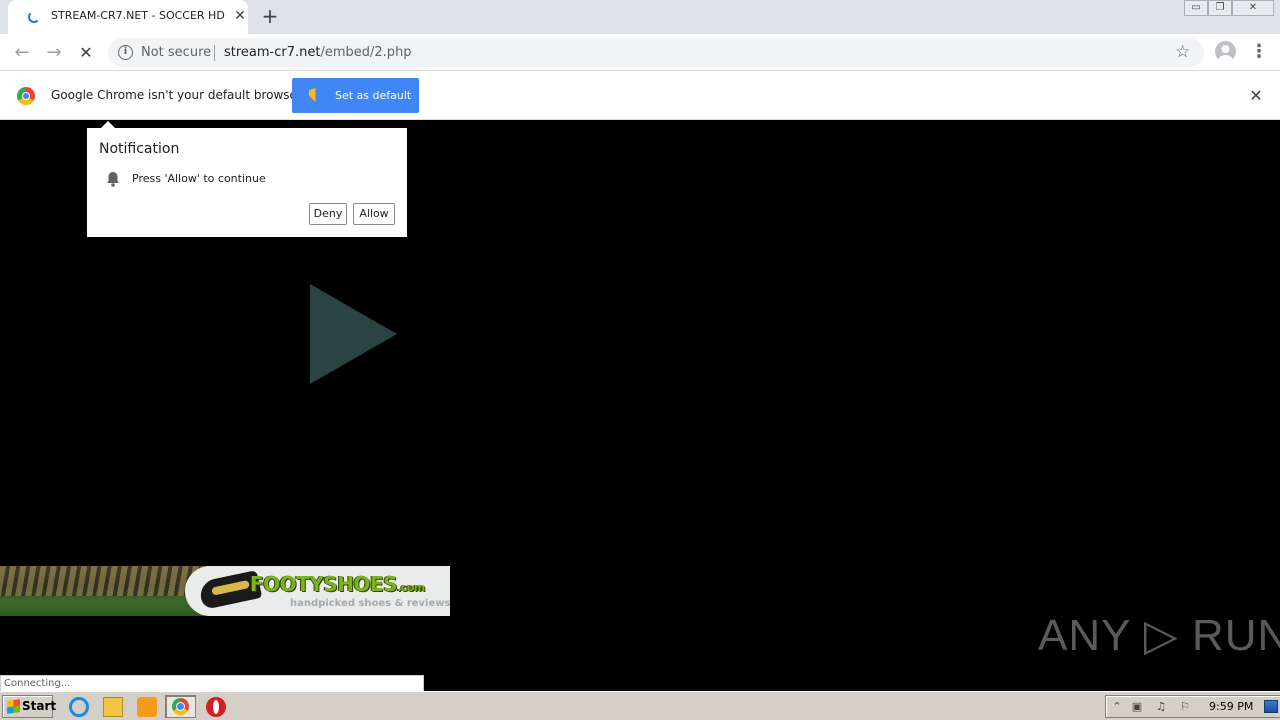 Image resolution: width=1280 pixels, height=720 pixels. I want to click on window-close-button: ✕, so click(1253, 8).